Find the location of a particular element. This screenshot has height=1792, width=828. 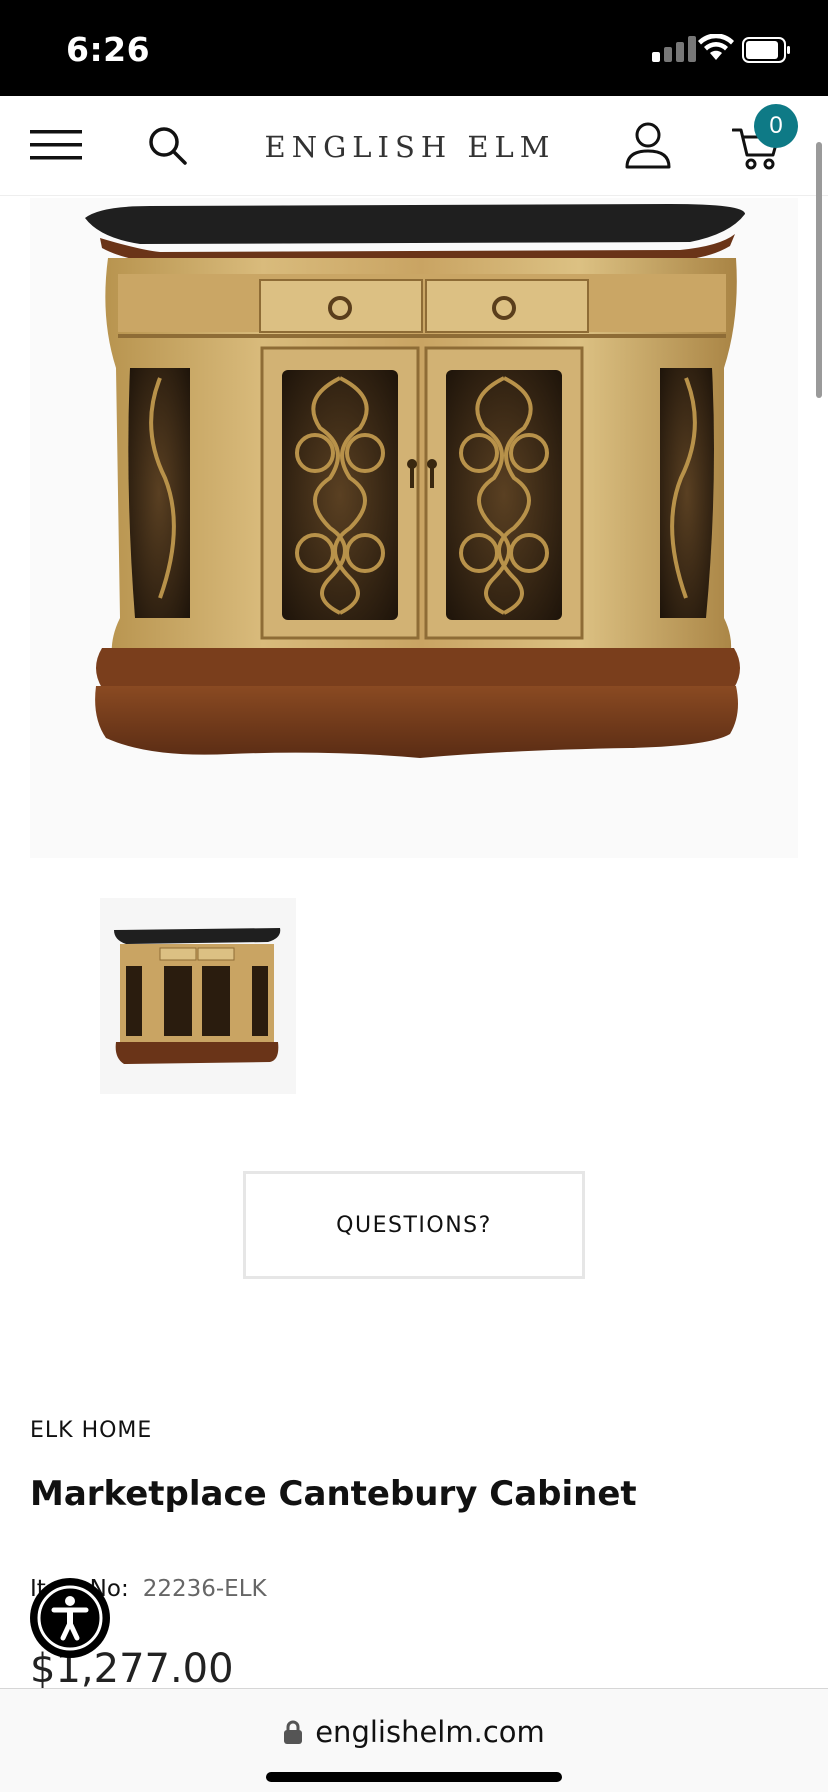

accessibility-button is located at coordinates (70, 1618).